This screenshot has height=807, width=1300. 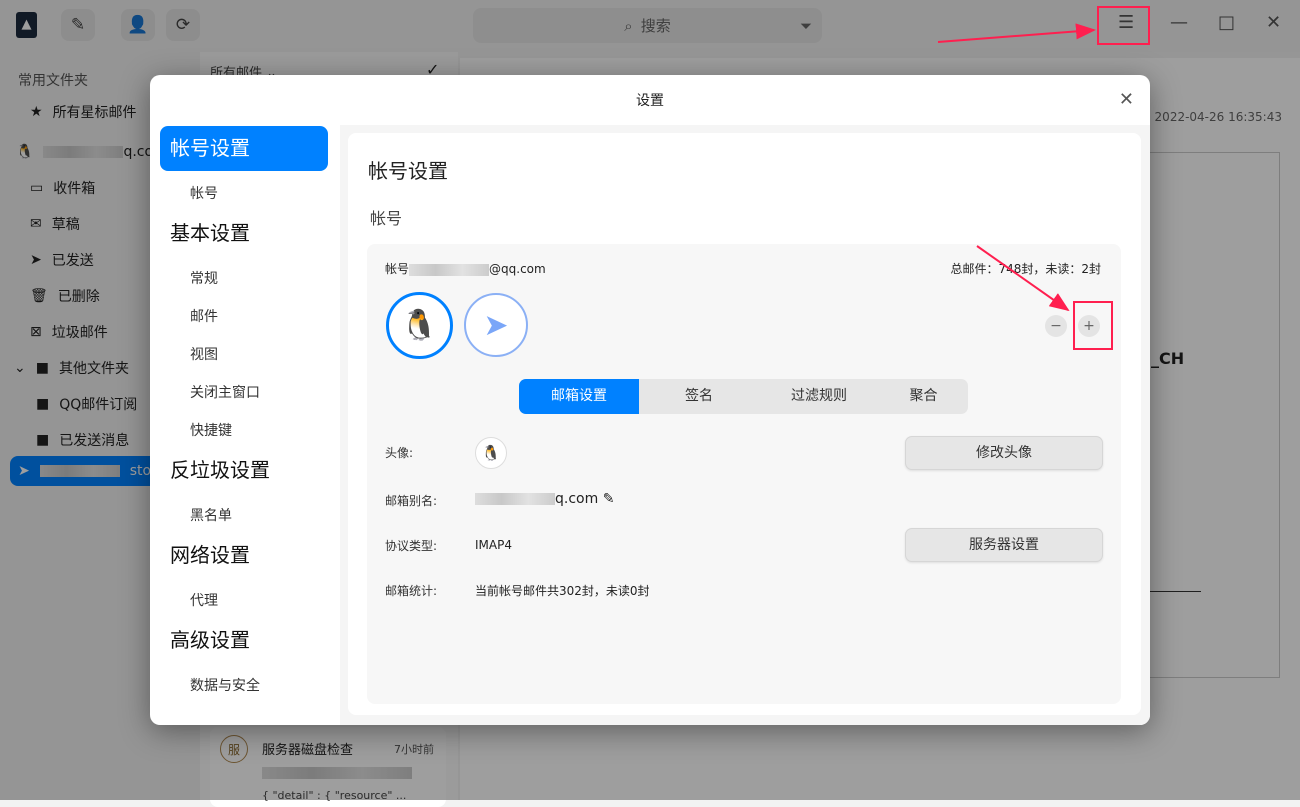 I want to click on annotation-box-menu, so click(x=1123, y=25).